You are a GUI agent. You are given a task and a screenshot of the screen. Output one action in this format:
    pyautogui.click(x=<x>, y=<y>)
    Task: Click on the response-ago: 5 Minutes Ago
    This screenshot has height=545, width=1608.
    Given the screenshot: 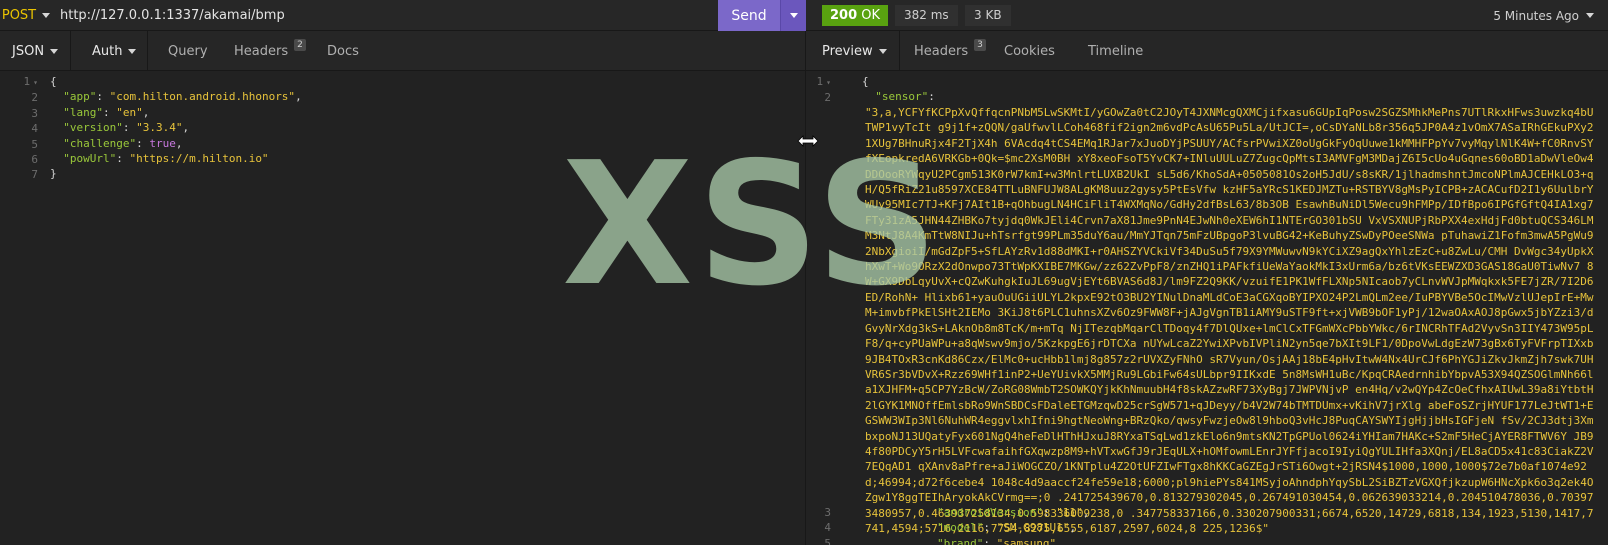 What is the action you would take?
    pyautogui.click(x=1536, y=15)
    